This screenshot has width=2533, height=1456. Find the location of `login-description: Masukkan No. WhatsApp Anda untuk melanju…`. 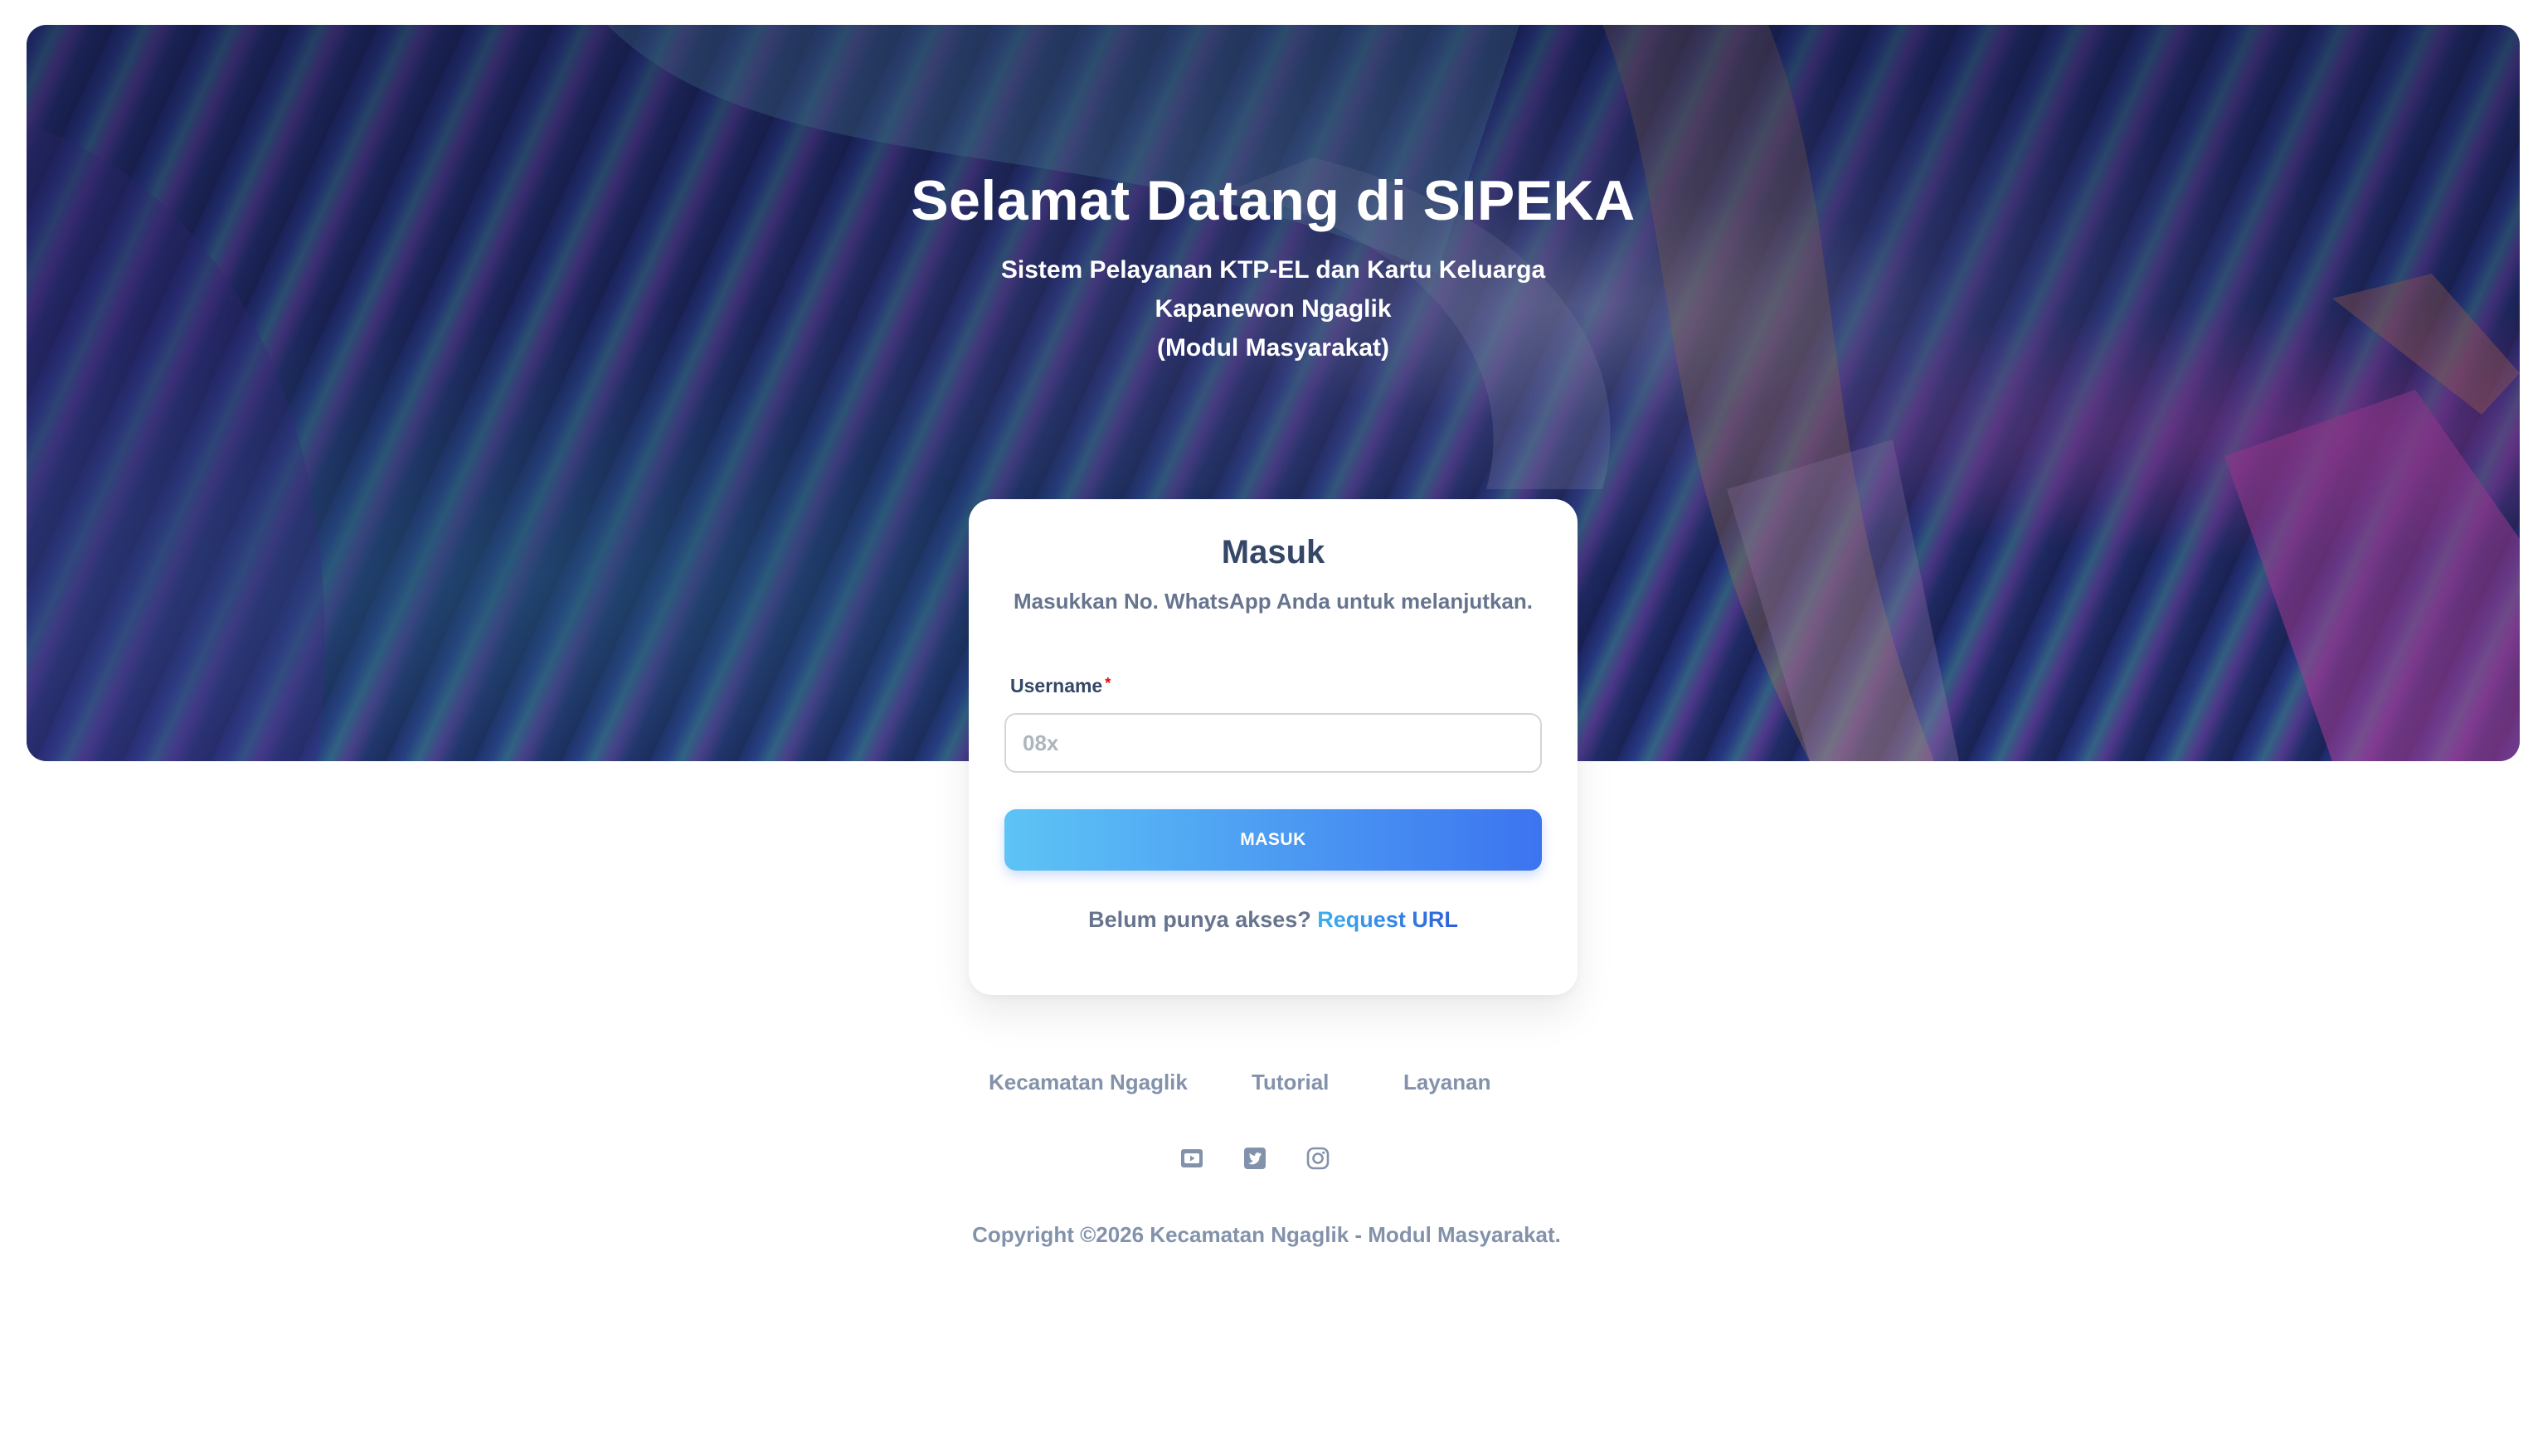

login-description: Masukkan No. WhatsApp Anda untuk melanju… is located at coordinates (1273, 601).